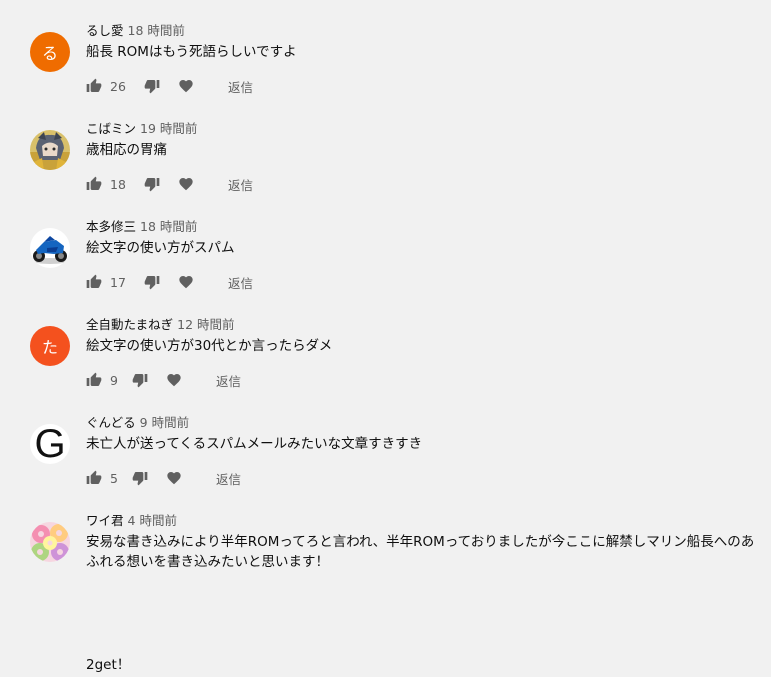  Describe the element at coordinates (168, 128) in the screenshot. I see `comment-time: 19 時間前` at that location.